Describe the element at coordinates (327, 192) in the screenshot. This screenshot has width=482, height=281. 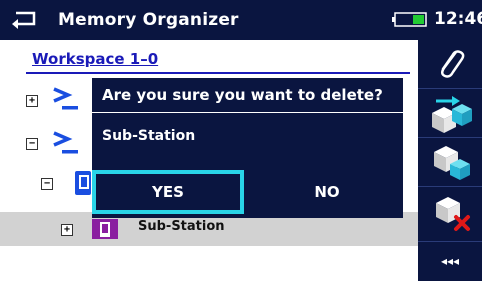
I see `no-button: NO` at that location.